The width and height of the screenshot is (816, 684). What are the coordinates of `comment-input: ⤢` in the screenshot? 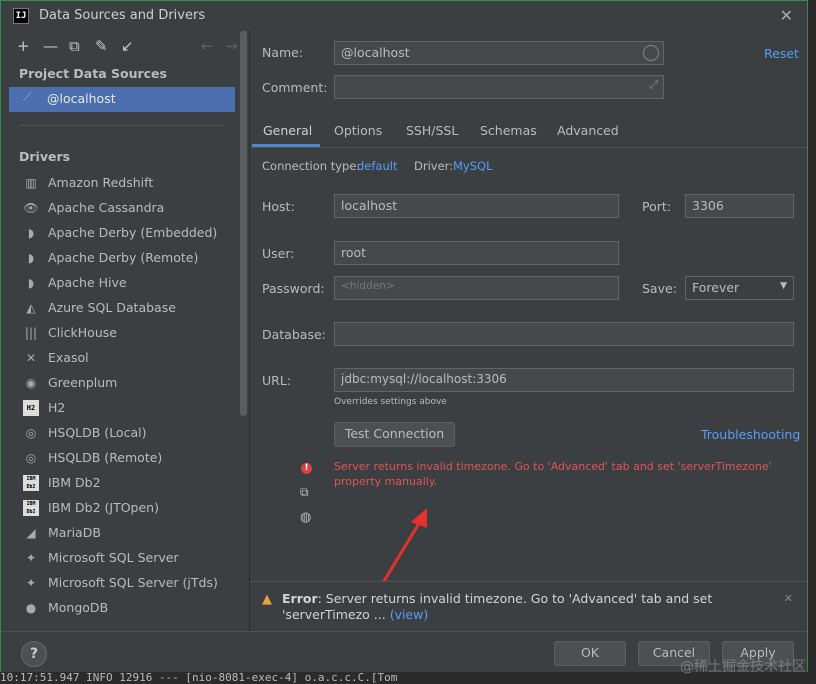 It's located at (499, 87).